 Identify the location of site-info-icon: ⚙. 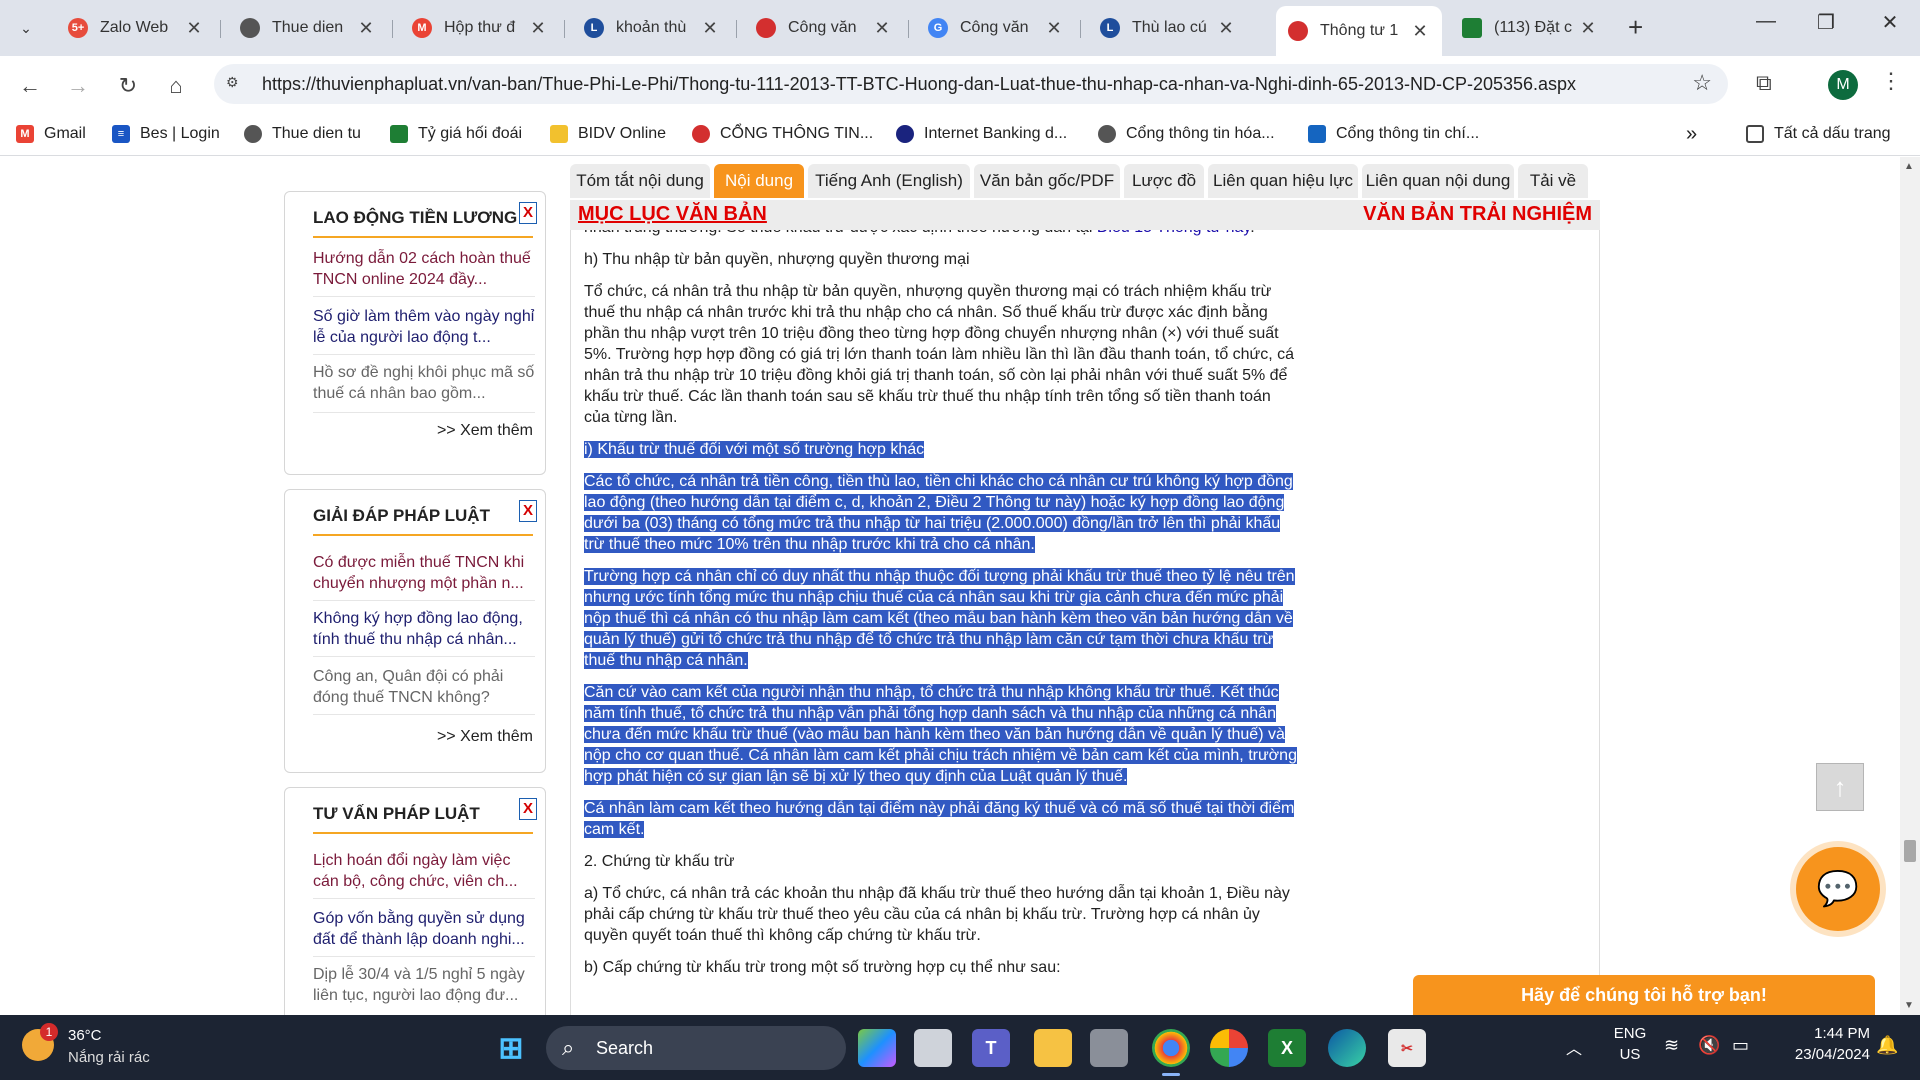
(237, 84).